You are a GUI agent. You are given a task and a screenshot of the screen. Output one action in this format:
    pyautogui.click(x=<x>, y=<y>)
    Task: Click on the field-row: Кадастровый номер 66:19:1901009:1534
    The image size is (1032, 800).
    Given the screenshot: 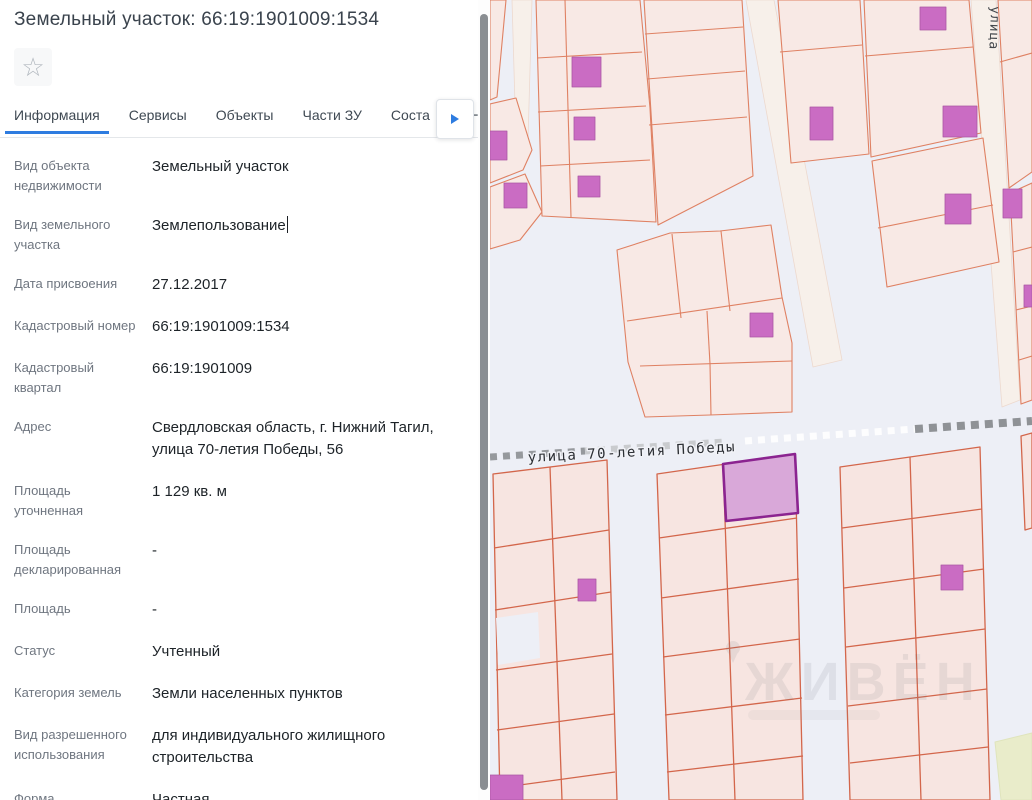 What is the action you would take?
    pyautogui.click(x=239, y=327)
    